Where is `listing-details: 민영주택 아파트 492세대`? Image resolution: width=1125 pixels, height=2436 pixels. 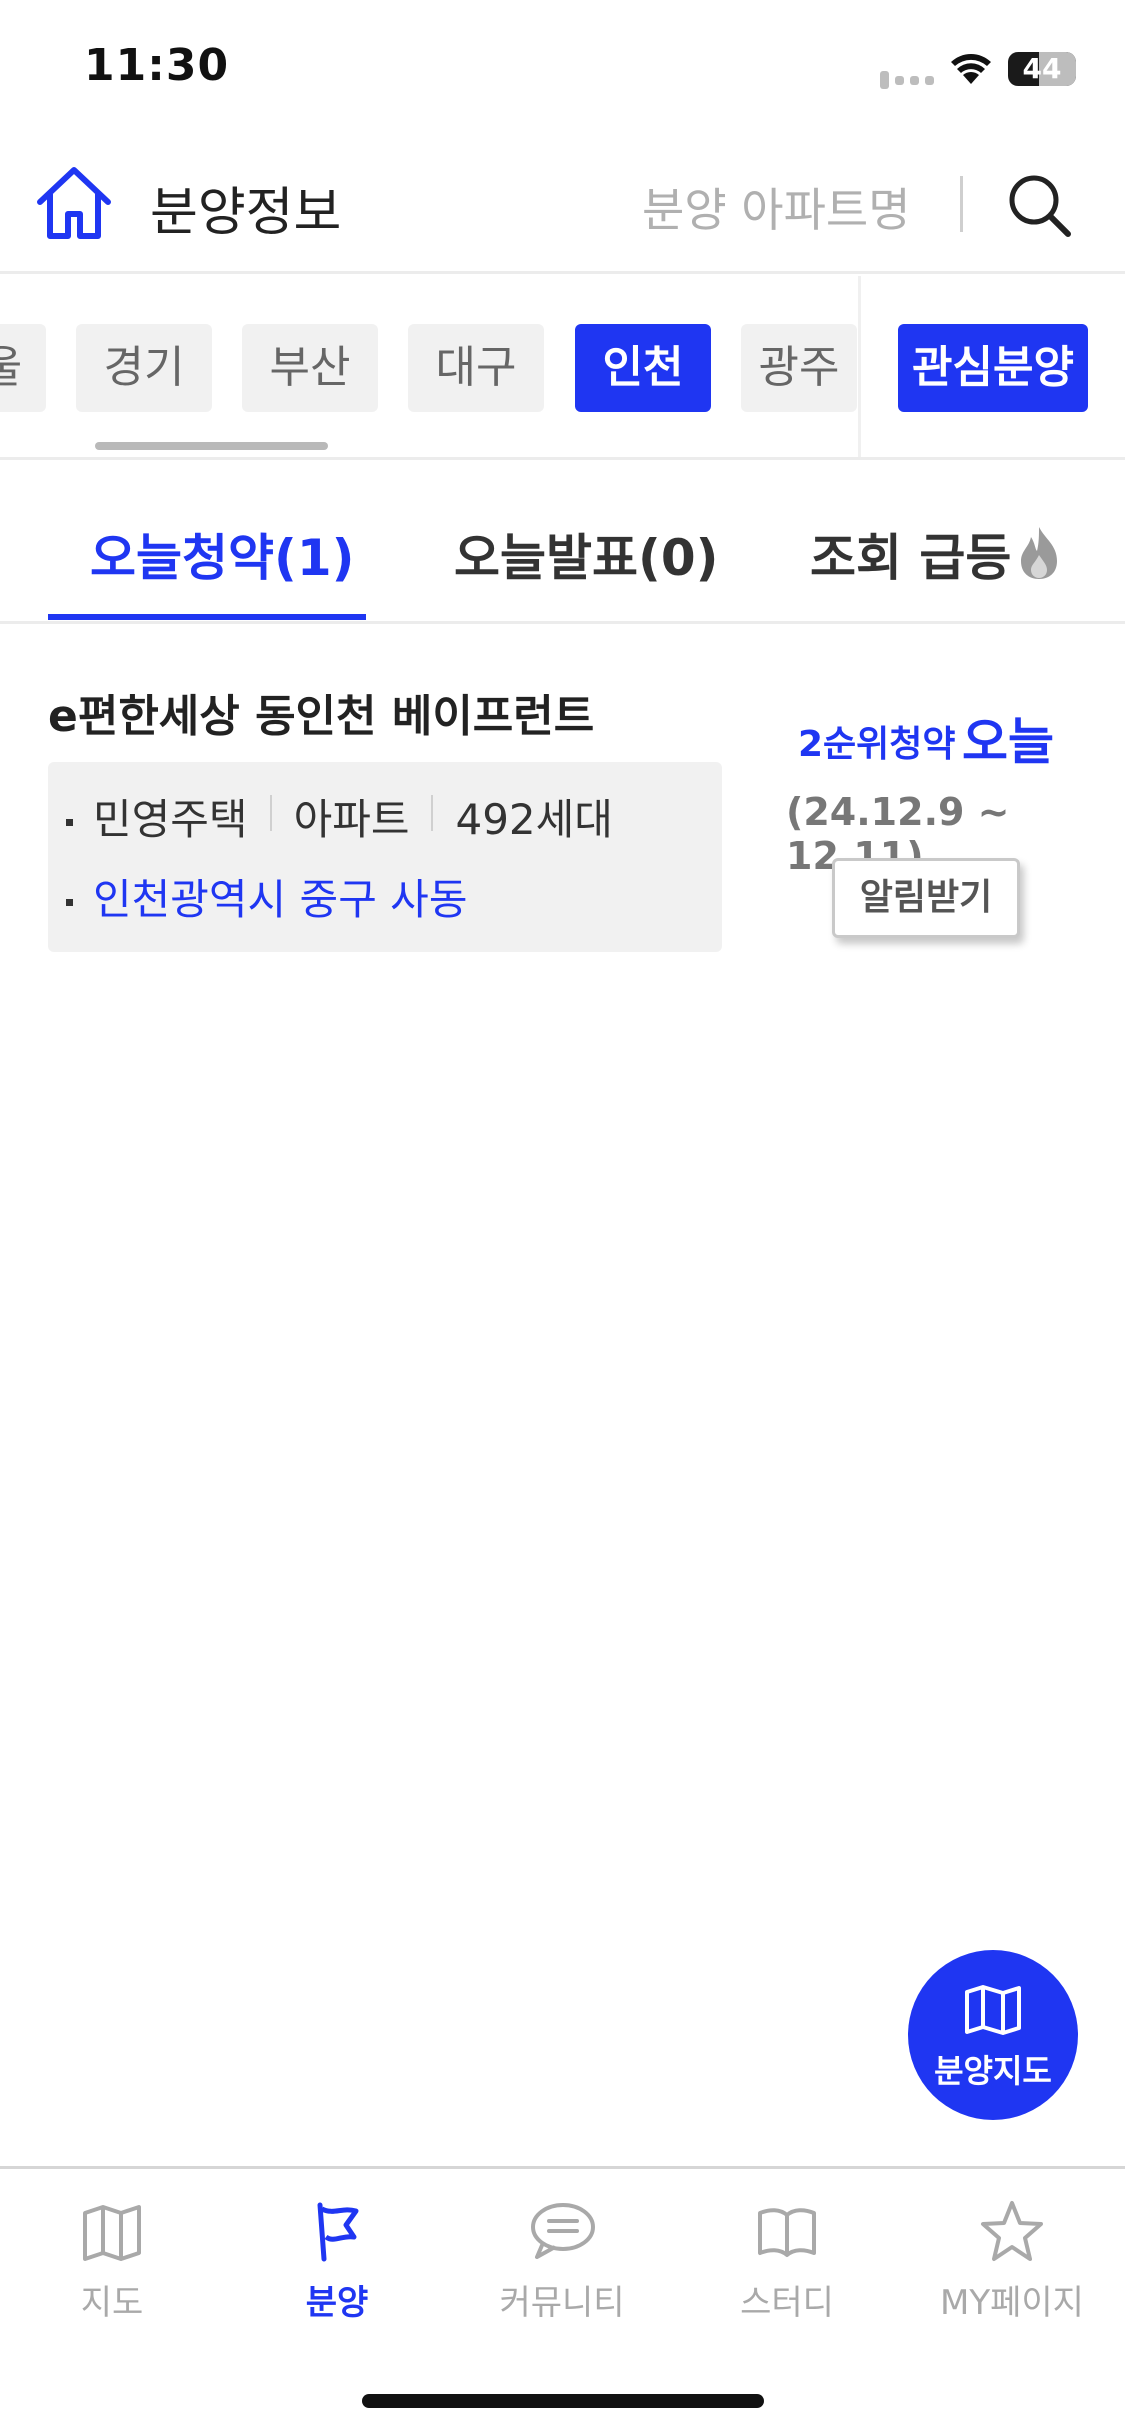
listing-details: 민영주택 아파트 492세대 is located at coordinates (339, 816).